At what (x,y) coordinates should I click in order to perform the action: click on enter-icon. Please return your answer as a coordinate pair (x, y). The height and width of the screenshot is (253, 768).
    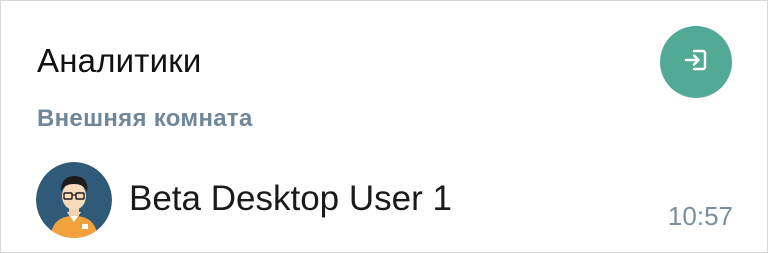
    Looking at the image, I should click on (696, 62).